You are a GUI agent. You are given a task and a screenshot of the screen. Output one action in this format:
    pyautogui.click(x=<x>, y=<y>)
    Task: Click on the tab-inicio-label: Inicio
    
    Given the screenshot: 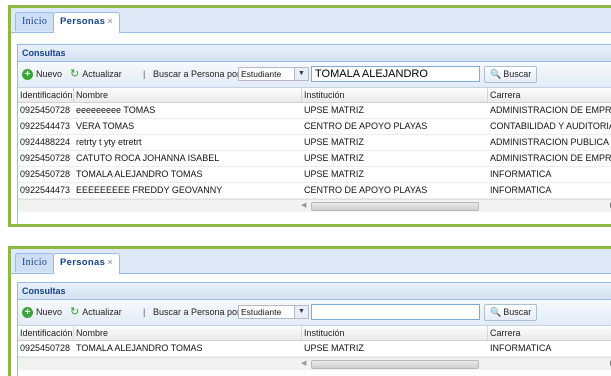 What is the action you would take?
    pyautogui.click(x=35, y=21)
    